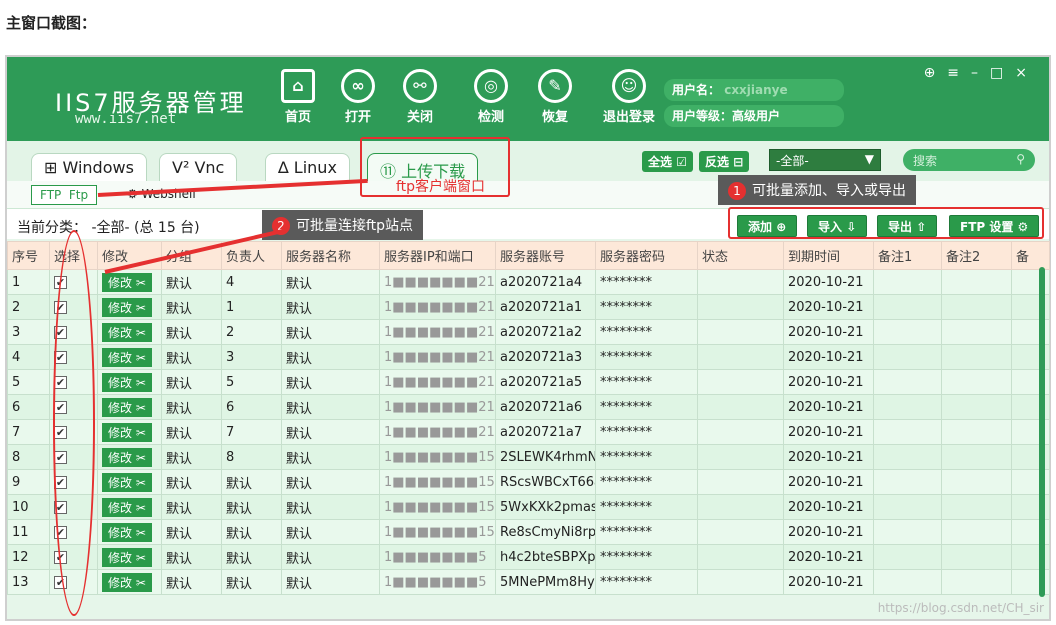 This screenshot has width=1056, height=625. Describe the element at coordinates (825, 160) in the screenshot. I see `filter-select: -全部- ▼` at that location.